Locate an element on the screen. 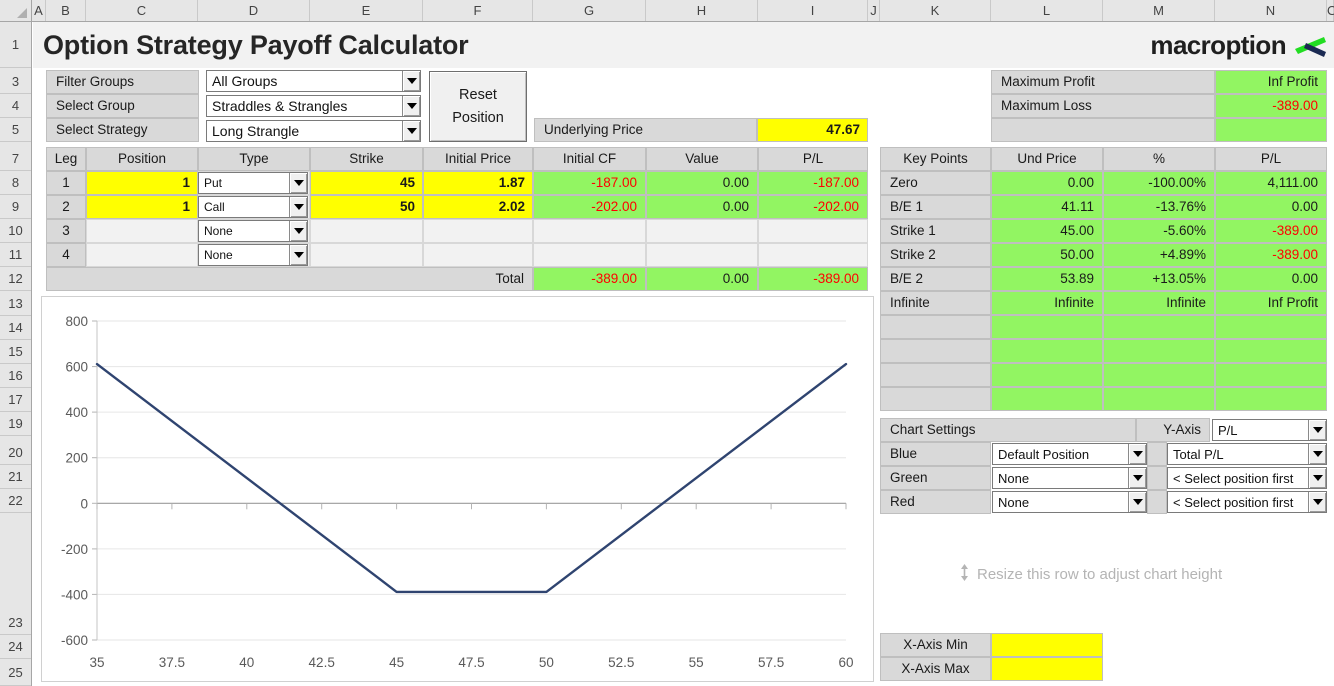  row-header-7: 7 is located at coordinates (15, 159).